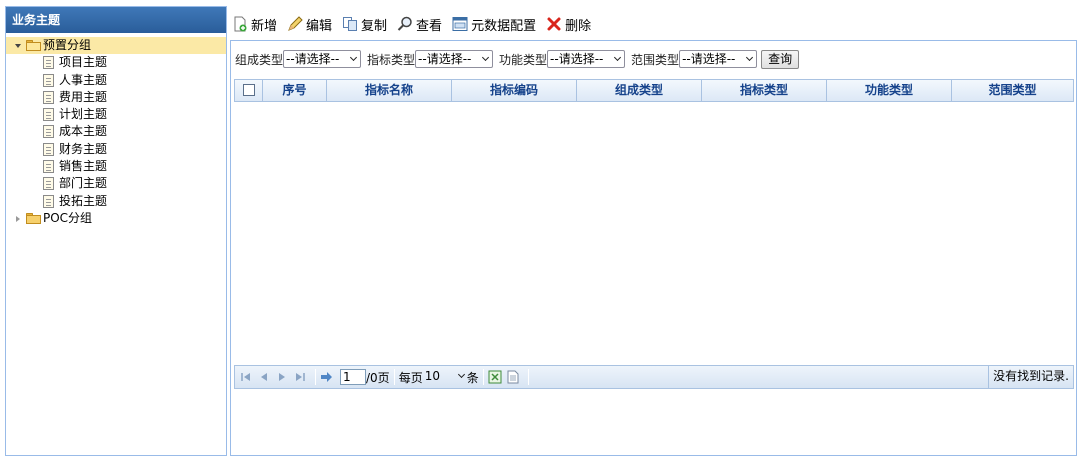 This screenshot has height=459, width=1080. I want to click on first-page-icon, so click(246, 377).